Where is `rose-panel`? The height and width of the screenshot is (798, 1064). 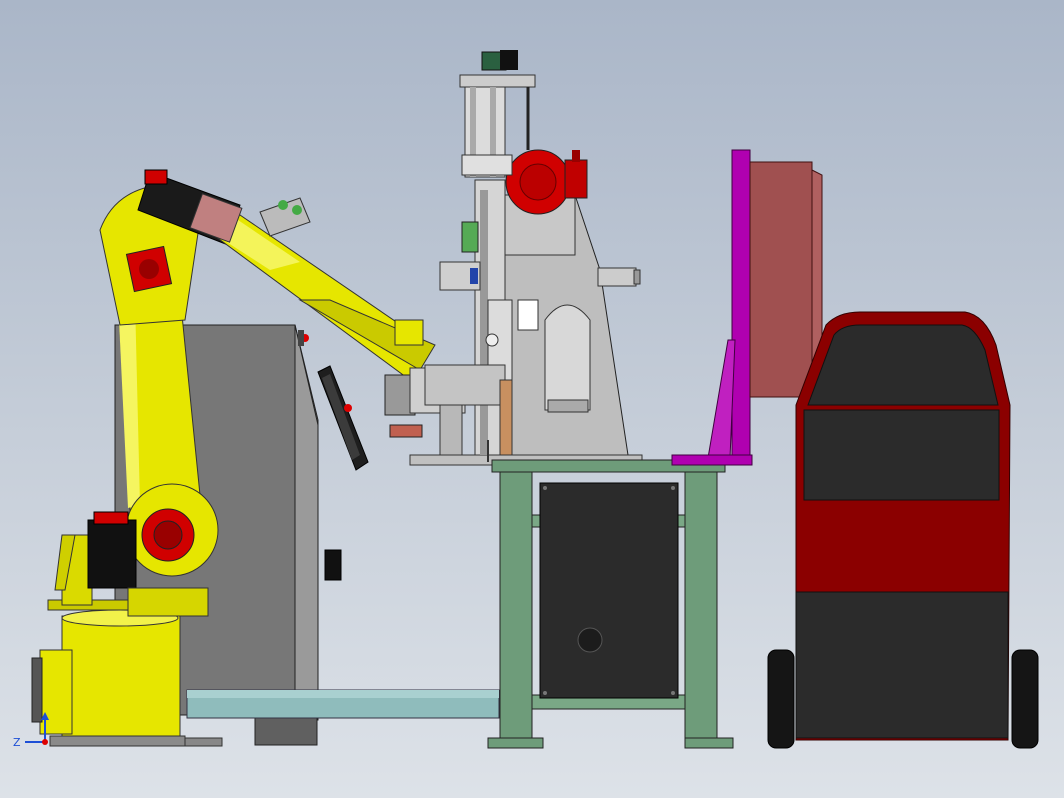
rose-panel is located at coordinates (786, 280).